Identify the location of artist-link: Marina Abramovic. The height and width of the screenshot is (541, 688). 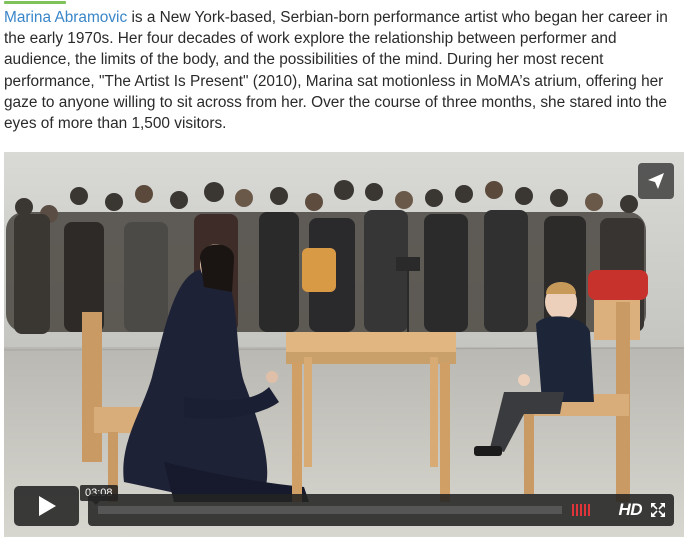
(65, 17).